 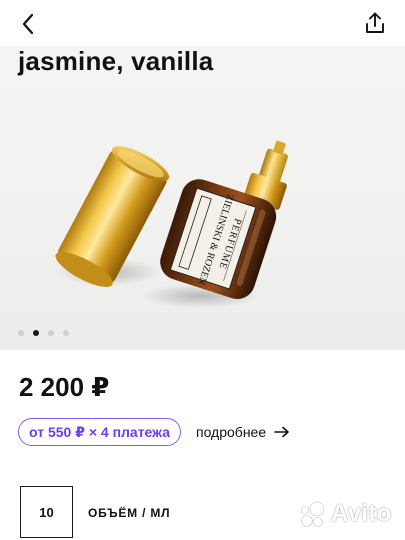 I want to click on watermark-text: Avito, so click(x=361, y=513).